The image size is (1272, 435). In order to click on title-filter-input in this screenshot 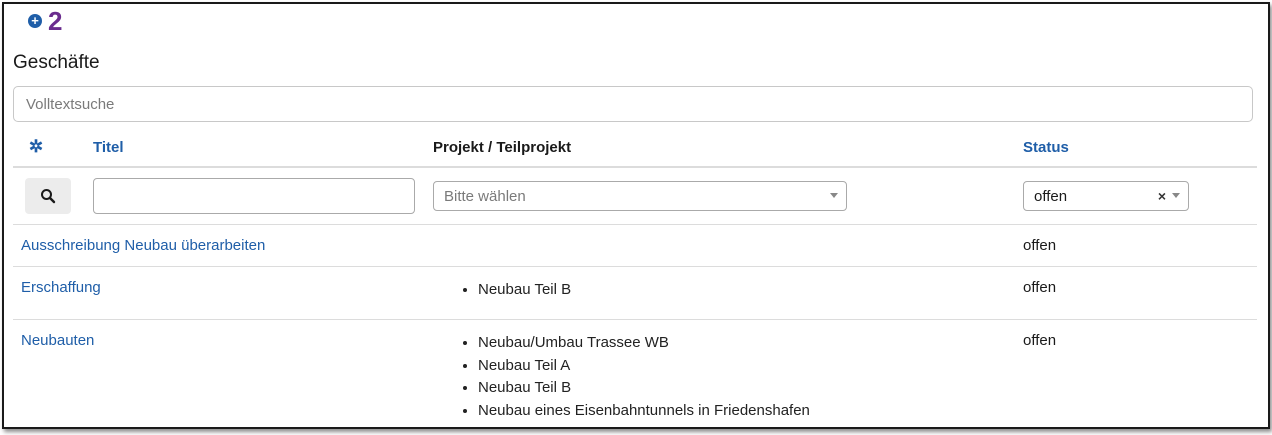, I will do `click(254, 196)`.